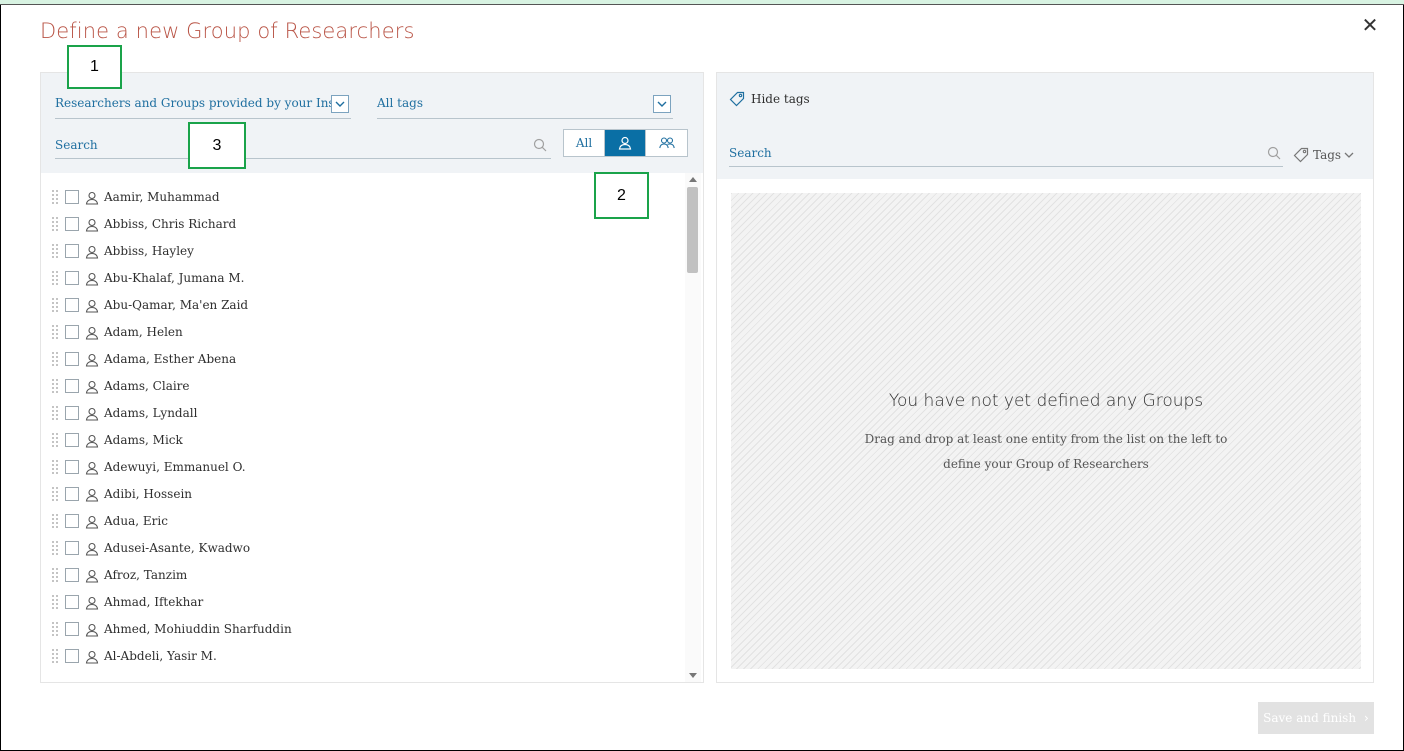 This screenshot has width=1404, height=751. I want to click on list-item: Adams, Mick, so click(366, 439).